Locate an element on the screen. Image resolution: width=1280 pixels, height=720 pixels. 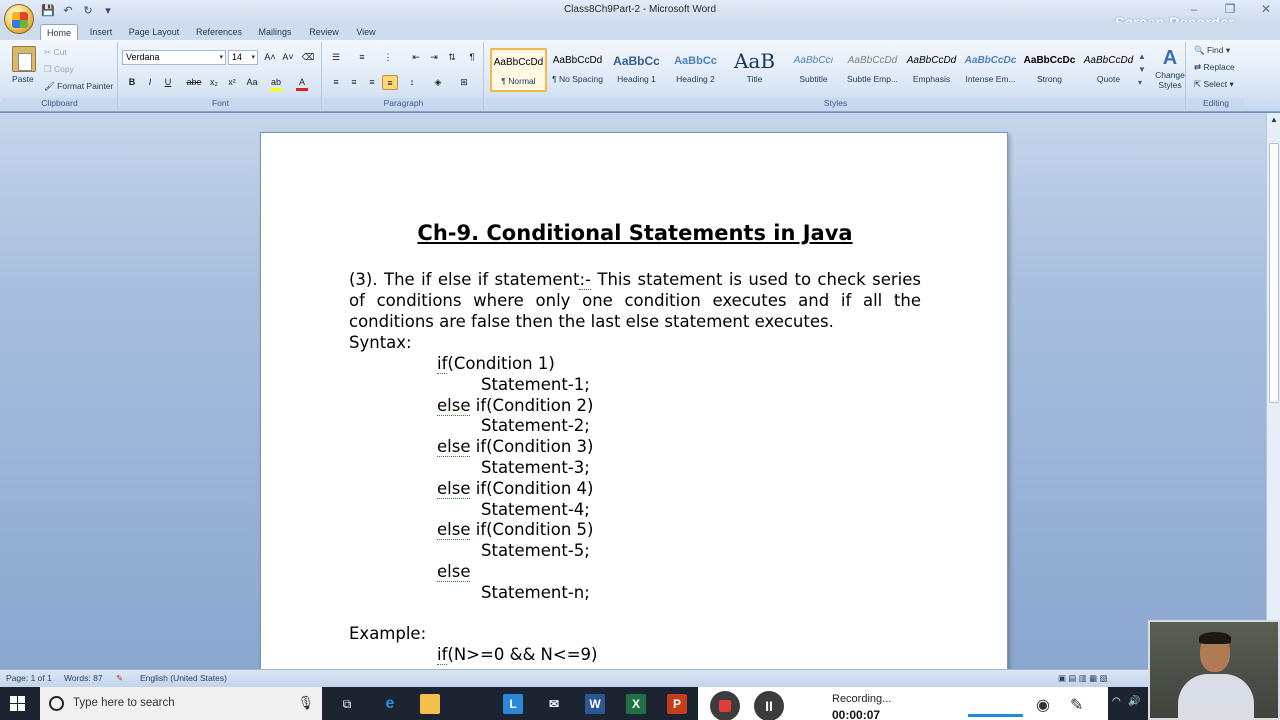
powerpoint-icon: P is located at coordinates (677, 704).